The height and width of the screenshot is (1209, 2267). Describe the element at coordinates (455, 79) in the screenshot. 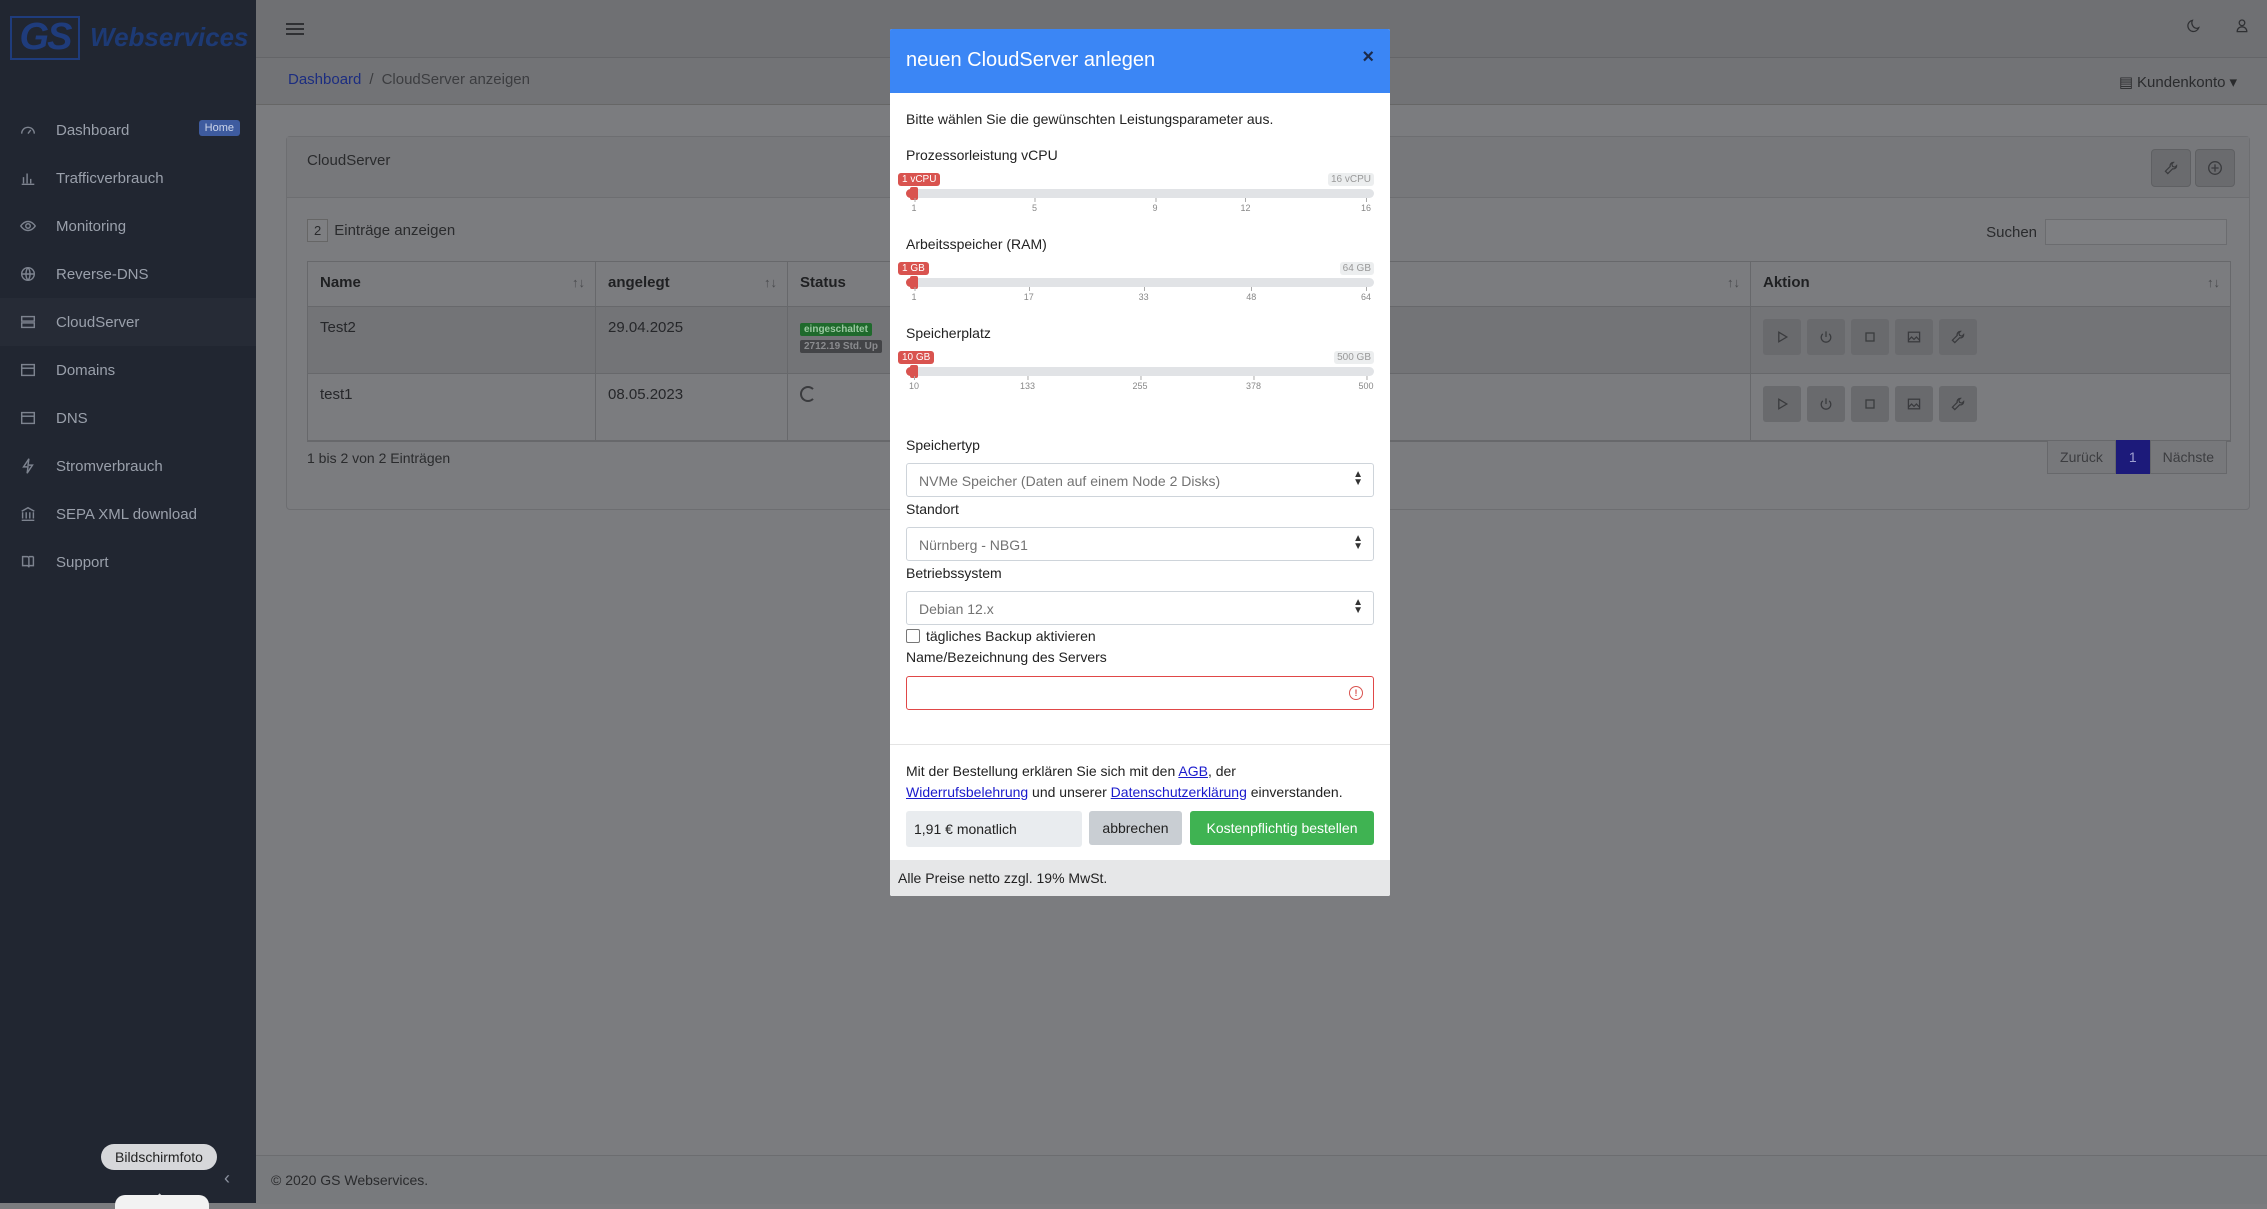

I see `breadcrumb-current: CloudServer anzeigen` at that location.